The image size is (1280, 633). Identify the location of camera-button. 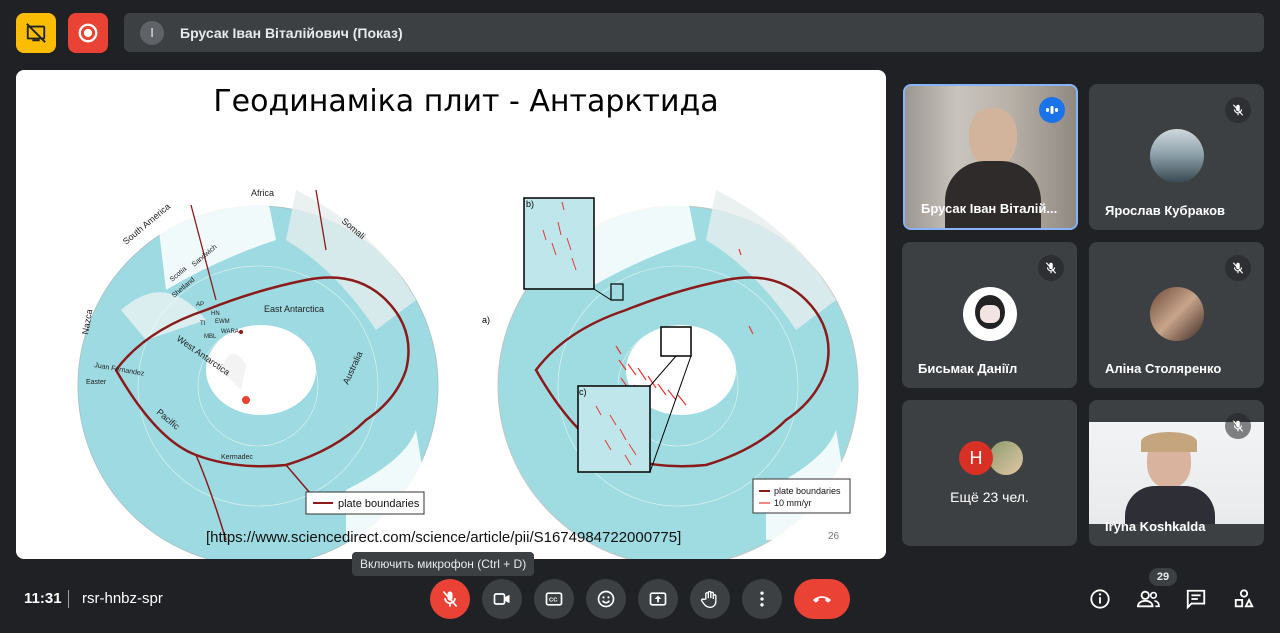
(502, 599).